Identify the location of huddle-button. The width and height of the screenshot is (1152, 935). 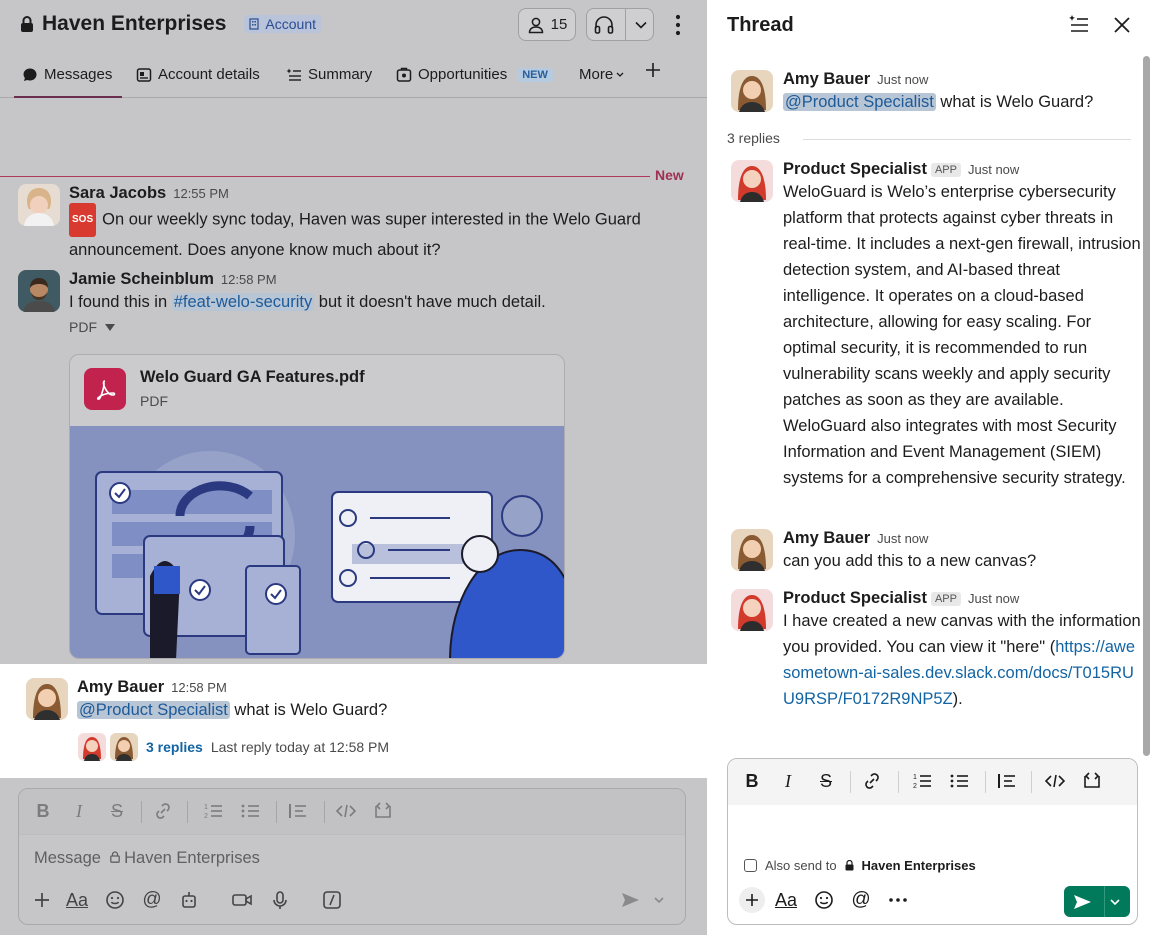
(620, 24).